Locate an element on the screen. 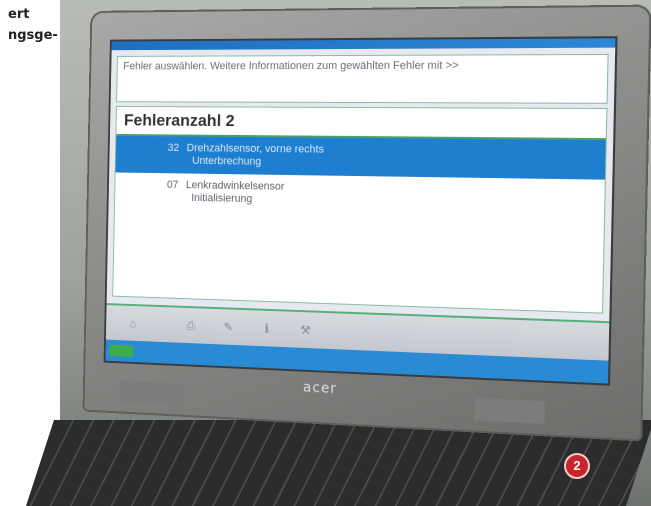 The image size is (651, 506). start-button is located at coordinates (121, 351).